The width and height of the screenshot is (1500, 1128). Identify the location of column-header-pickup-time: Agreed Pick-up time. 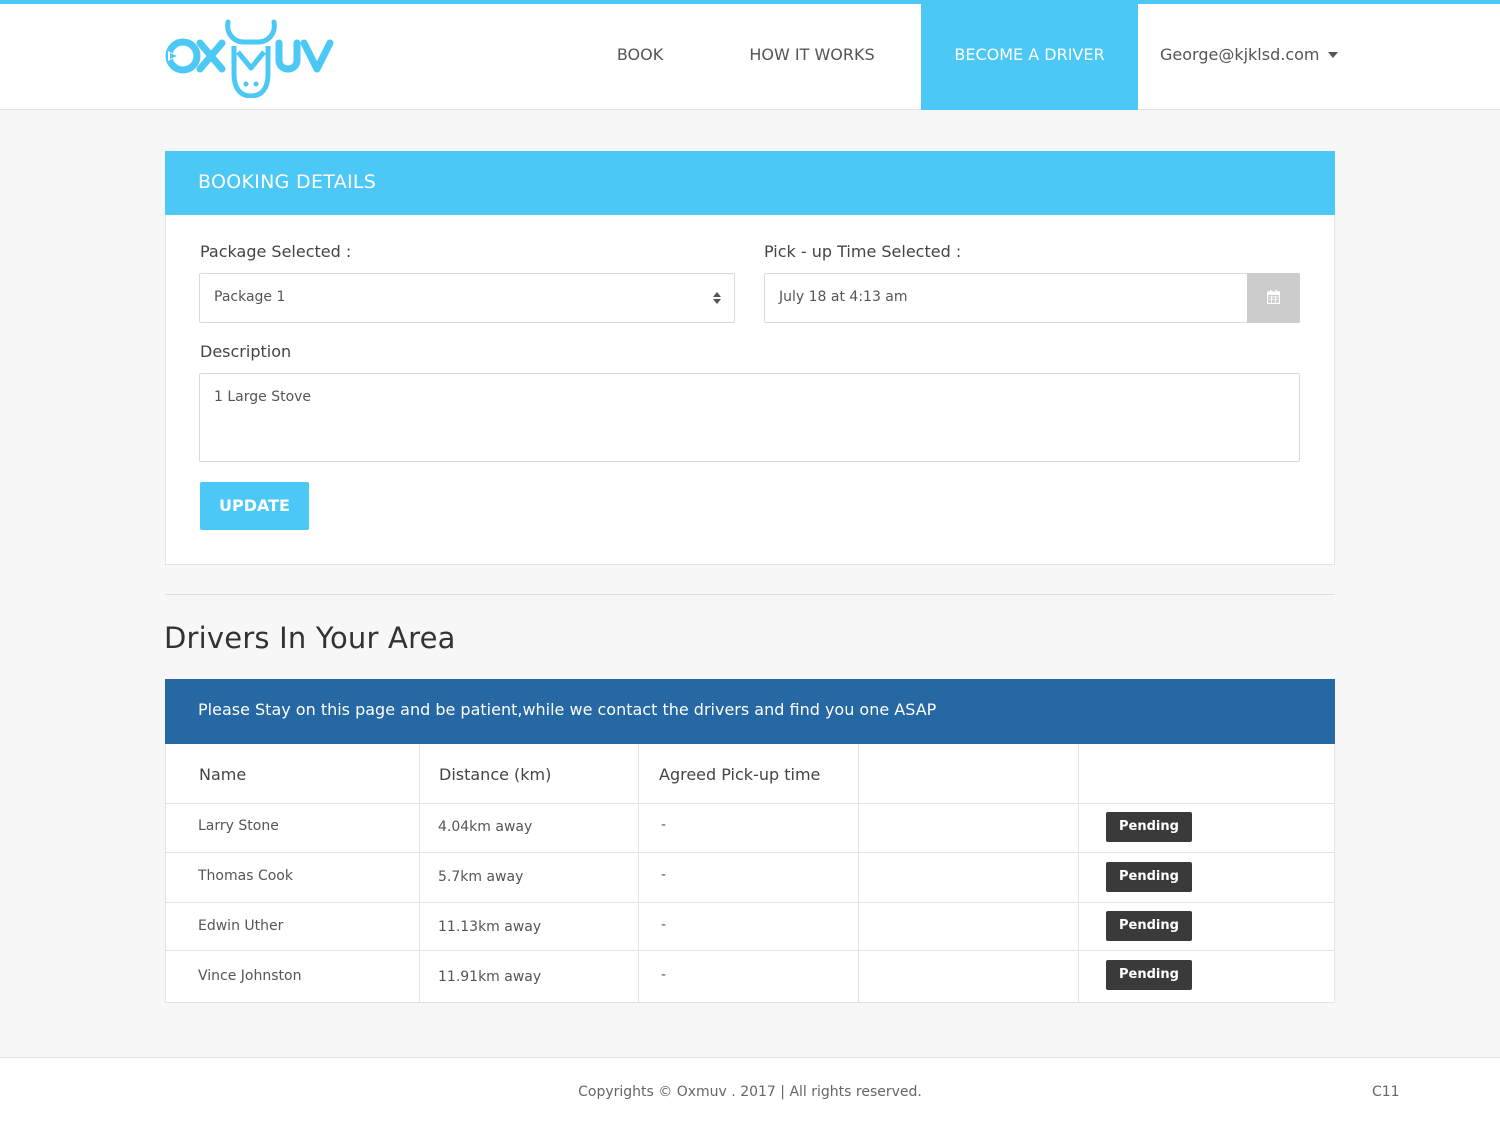
(740, 774).